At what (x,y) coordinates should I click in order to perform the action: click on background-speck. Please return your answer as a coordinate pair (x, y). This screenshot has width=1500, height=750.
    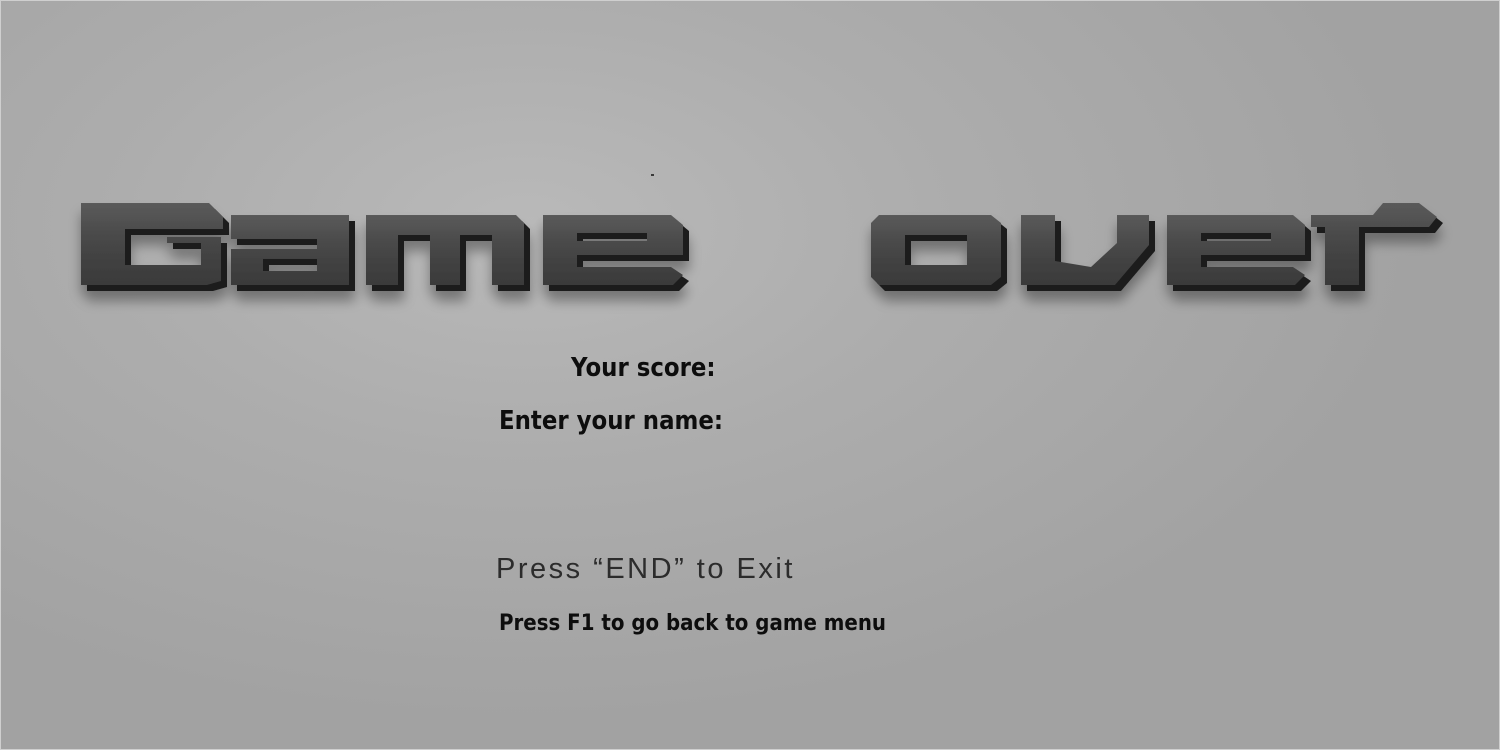
    Looking at the image, I should click on (652, 175).